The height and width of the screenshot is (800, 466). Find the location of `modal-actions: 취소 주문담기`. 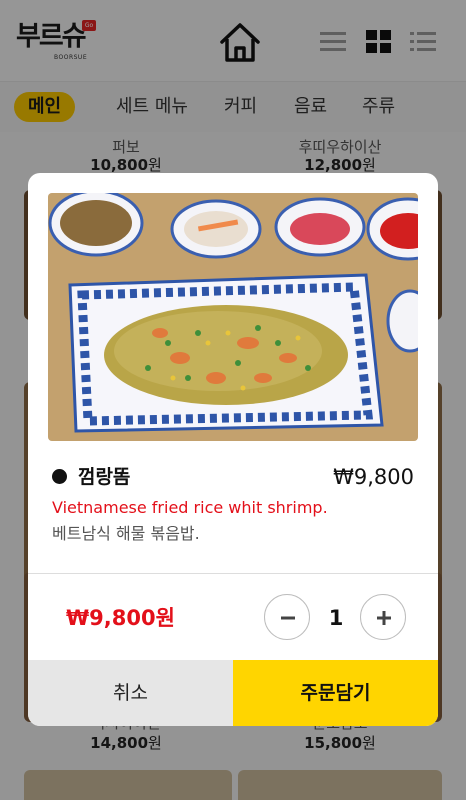

modal-actions: 취소 주문담기 is located at coordinates (233, 693).